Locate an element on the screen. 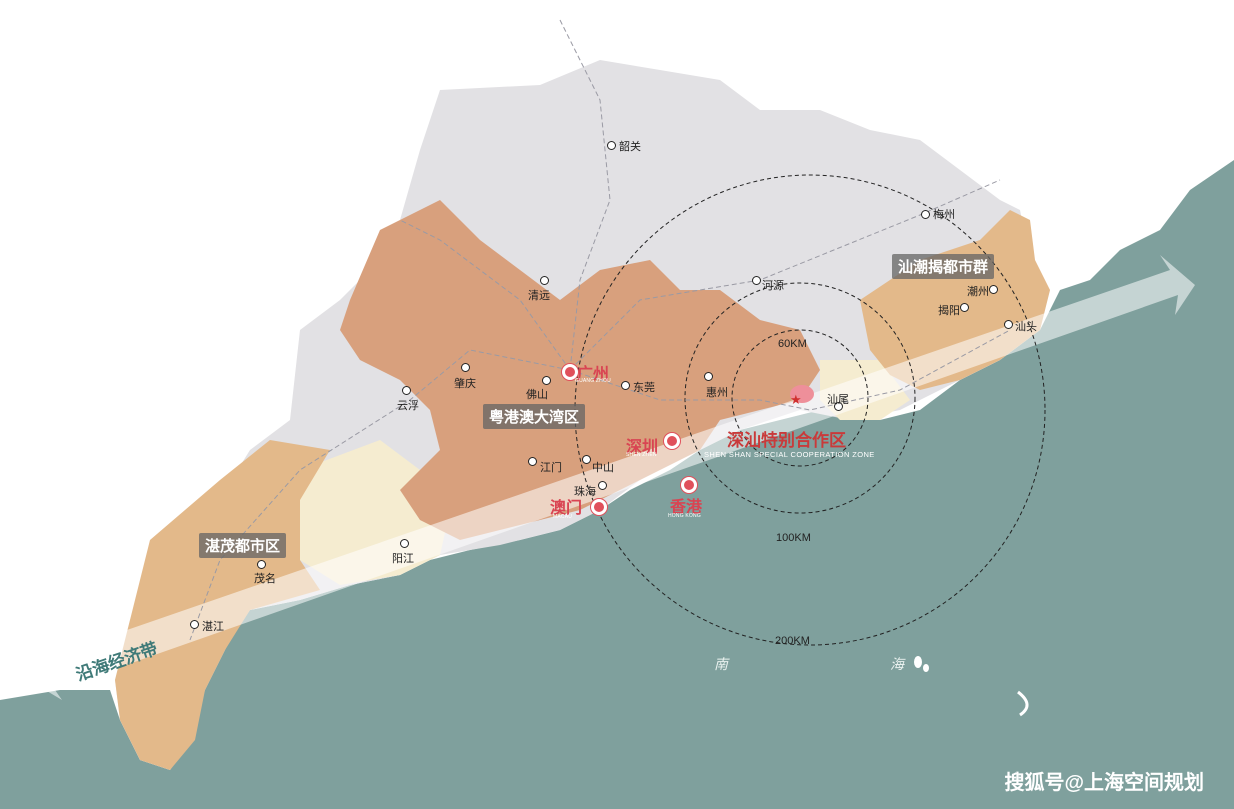 The width and height of the screenshot is (1234, 809). zone-star-icon: ★ is located at coordinates (796, 399).